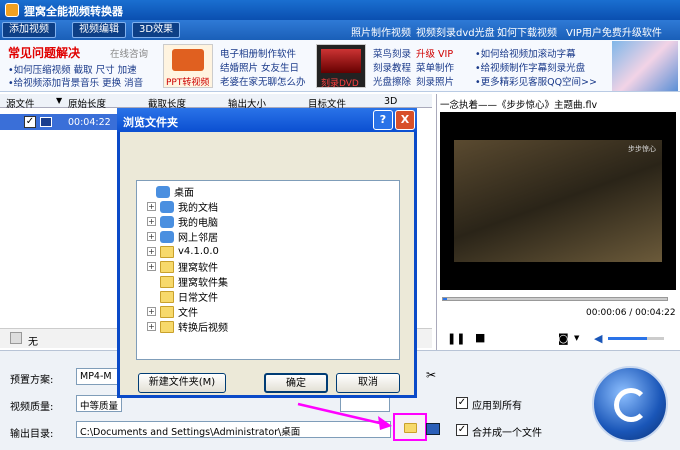  Describe the element at coordinates (270, 311) in the screenshot. I see `tree-node: + 文件` at that location.